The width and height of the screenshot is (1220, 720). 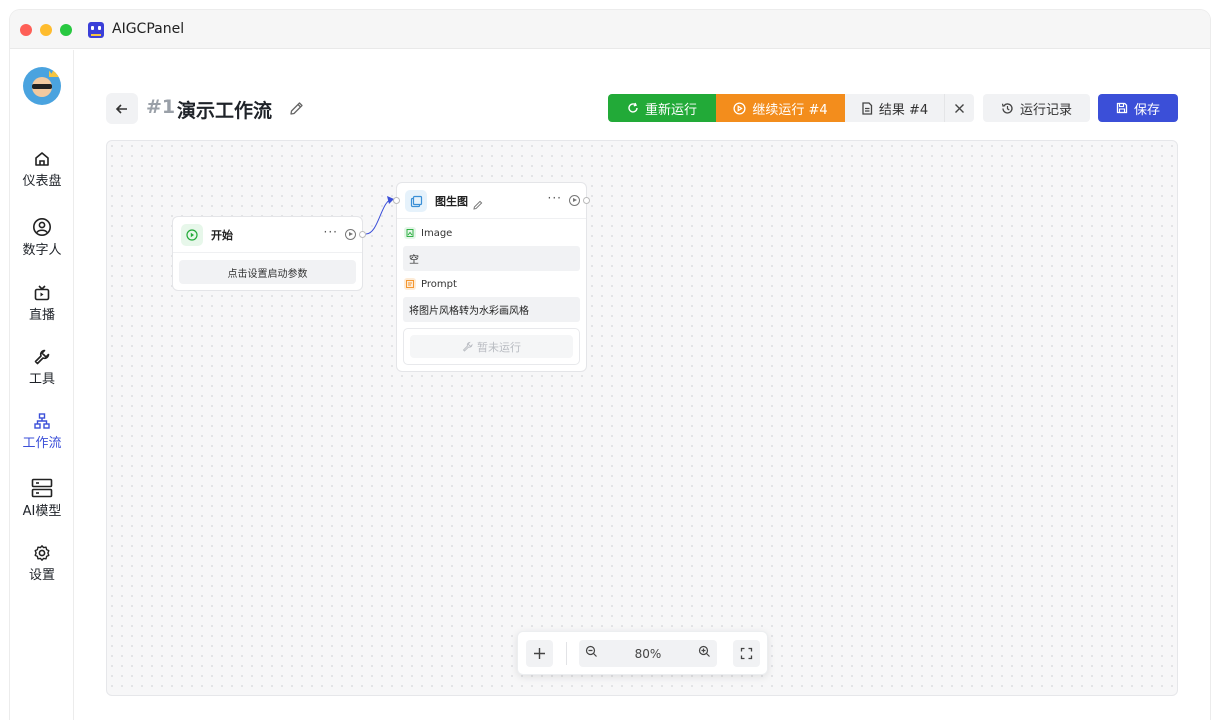 I want to click on maximize-window-button, so click(x=66, y=30).